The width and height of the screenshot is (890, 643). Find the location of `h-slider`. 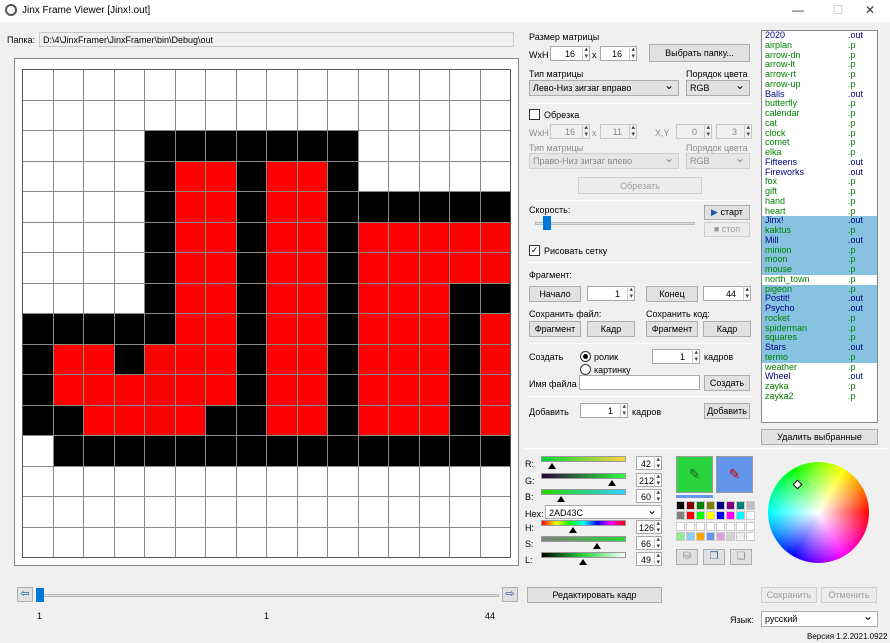

h-slider is located at coordinates (583, 523).